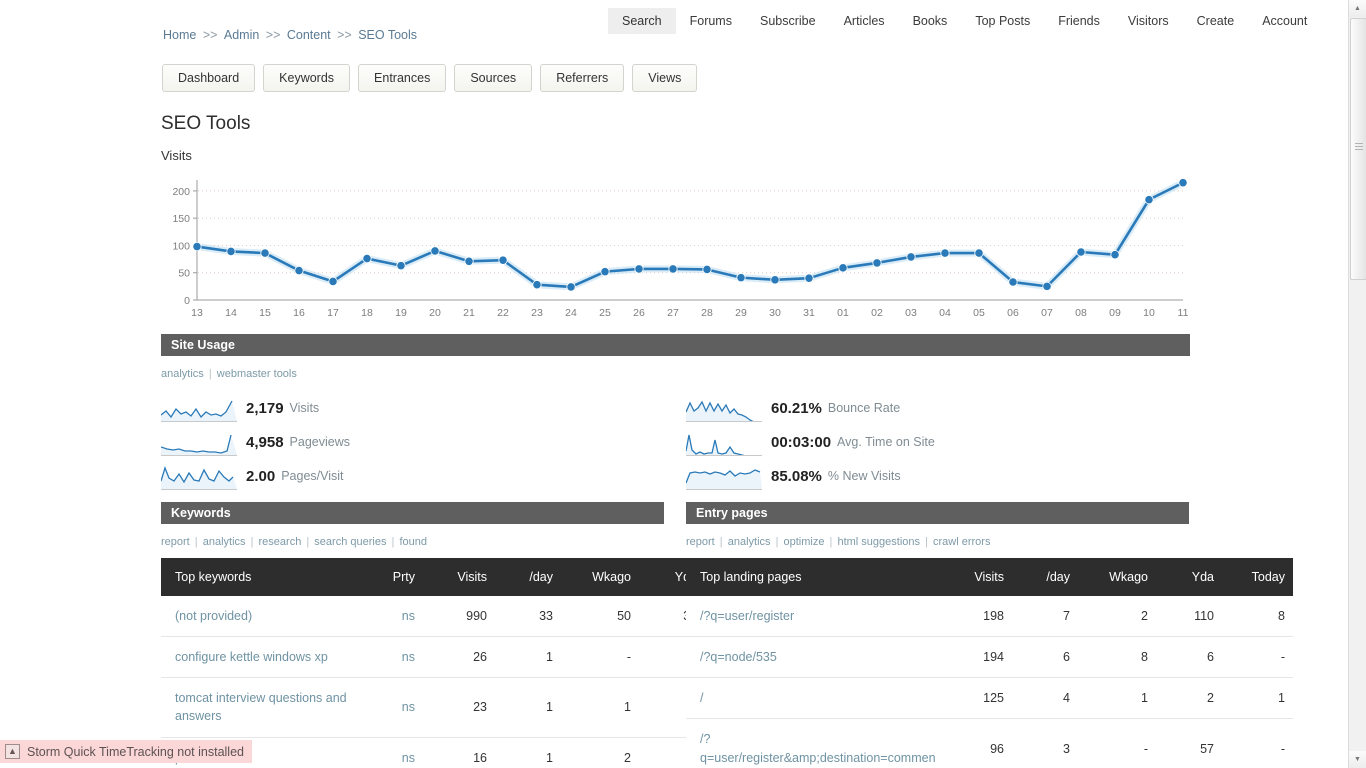  Describe the element at coordinates (12, 751) in the screenshot. I see `chevrons-up-icon: ▲` at that location.